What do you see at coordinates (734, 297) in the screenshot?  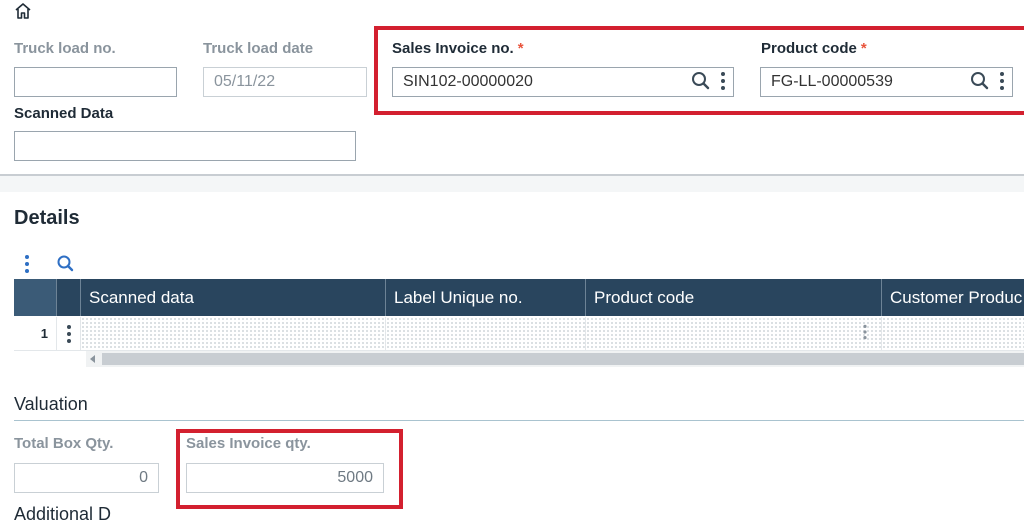 I see `column-header-product-code: Product code` at bounding box center [734, 297].